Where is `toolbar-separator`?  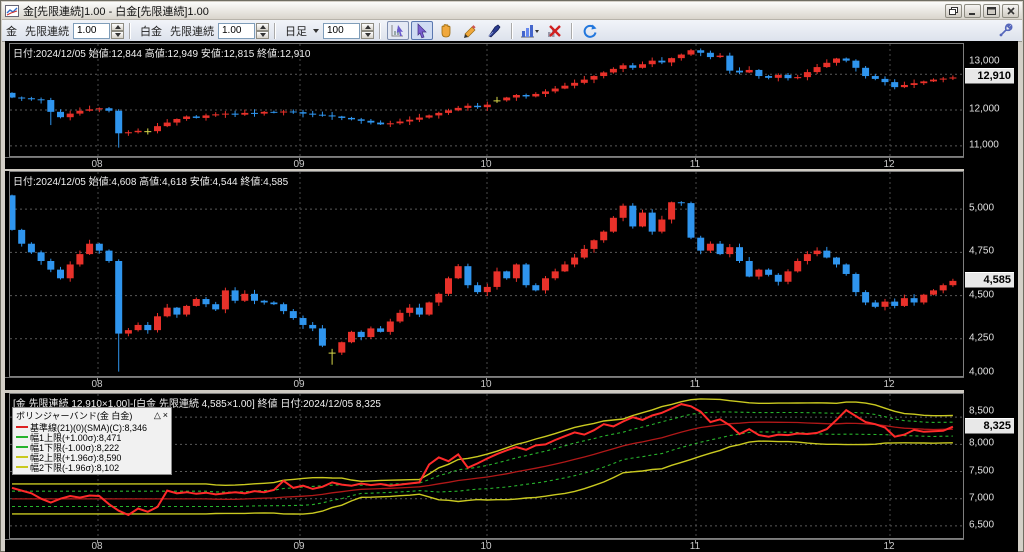 toolbar-separator is located at coordinates (275, 30).